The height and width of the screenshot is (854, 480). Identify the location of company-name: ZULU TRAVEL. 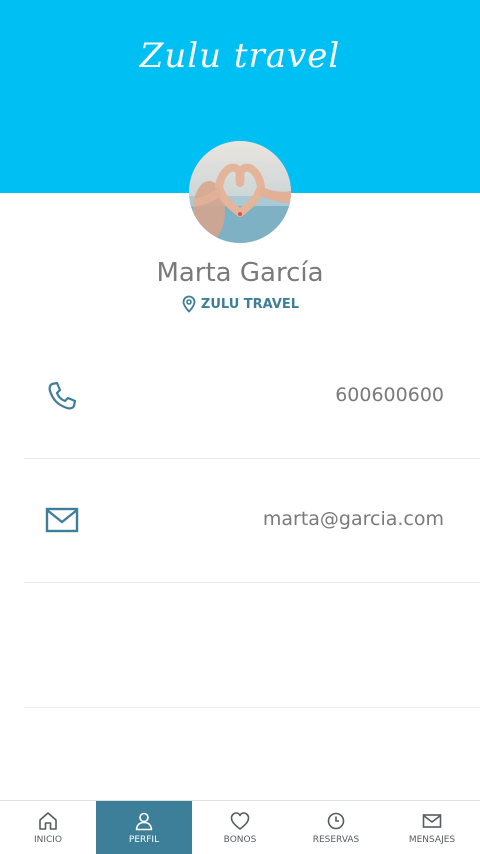
(250, 304).